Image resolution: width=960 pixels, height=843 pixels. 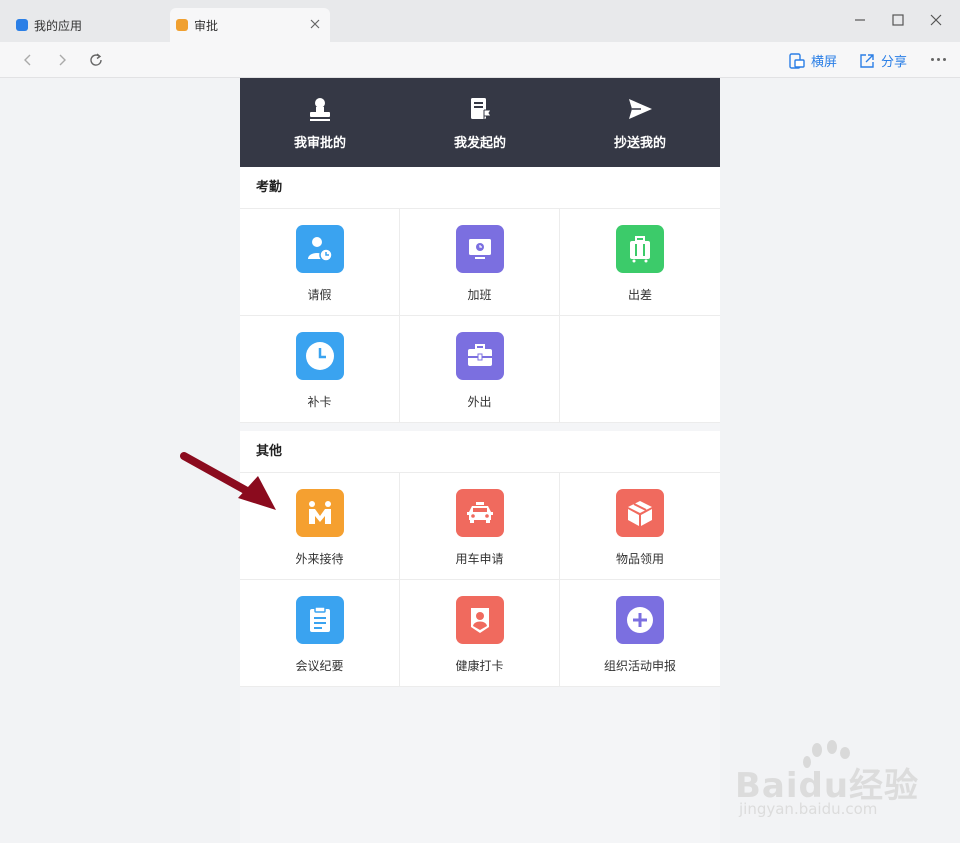 What do you see at coordinates (640, 122) in the screenshot?
I see `nav-cc-me: 抄送我的` at bounding box center [640, 122].